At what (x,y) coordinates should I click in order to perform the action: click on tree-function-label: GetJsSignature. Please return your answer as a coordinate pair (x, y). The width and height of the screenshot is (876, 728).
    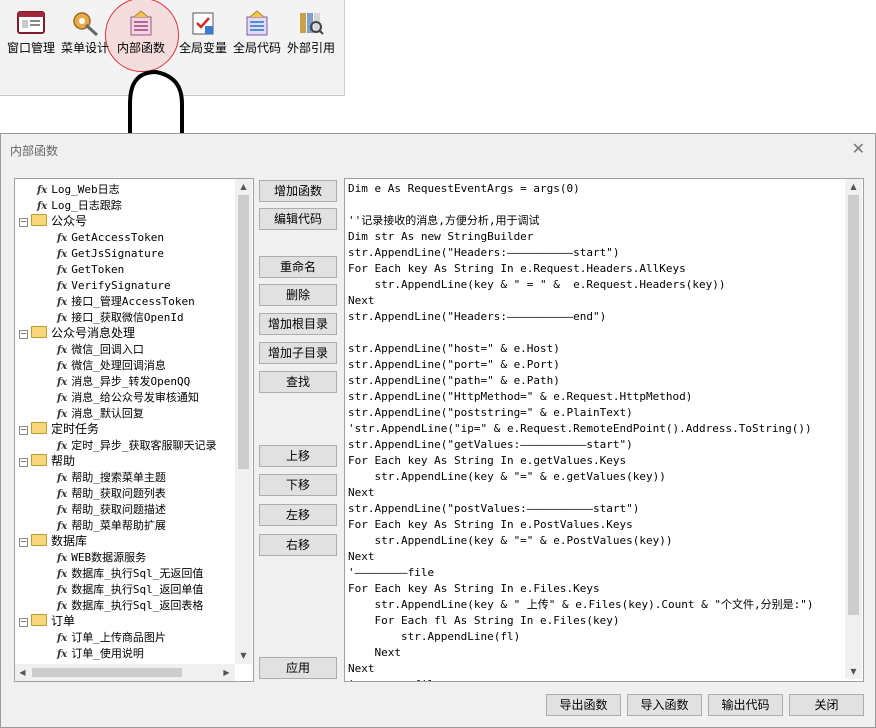
    Looking at the image, I should click on (117, 253).